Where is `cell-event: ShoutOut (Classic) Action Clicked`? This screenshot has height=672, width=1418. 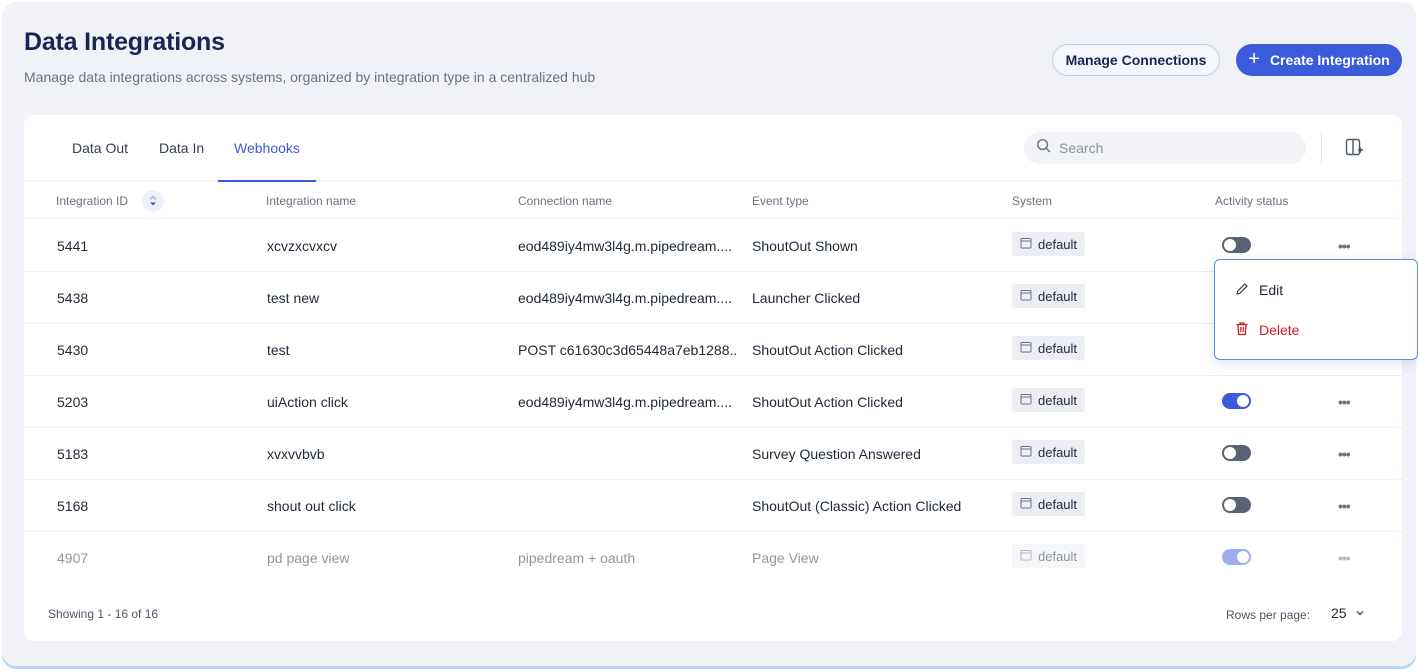 cell-event: ShoutOut (Classic) Action Clicked is located at coordinates (857, 506).